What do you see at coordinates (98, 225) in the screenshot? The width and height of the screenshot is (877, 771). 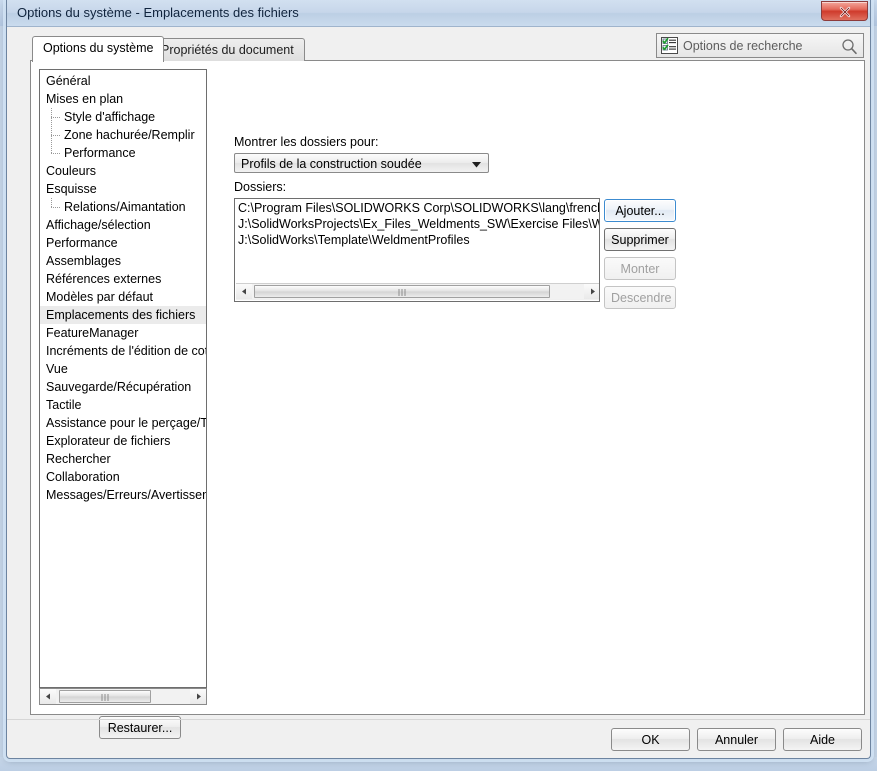 I see `sidebar-item-label: Affichage/sélection` at bounding box center [98, 225].